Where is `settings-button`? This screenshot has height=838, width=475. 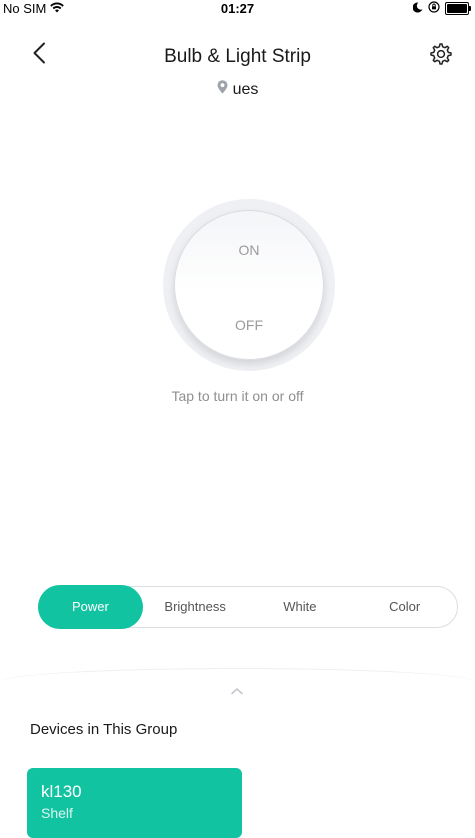
settings-button is located at coordinates (441, 56).